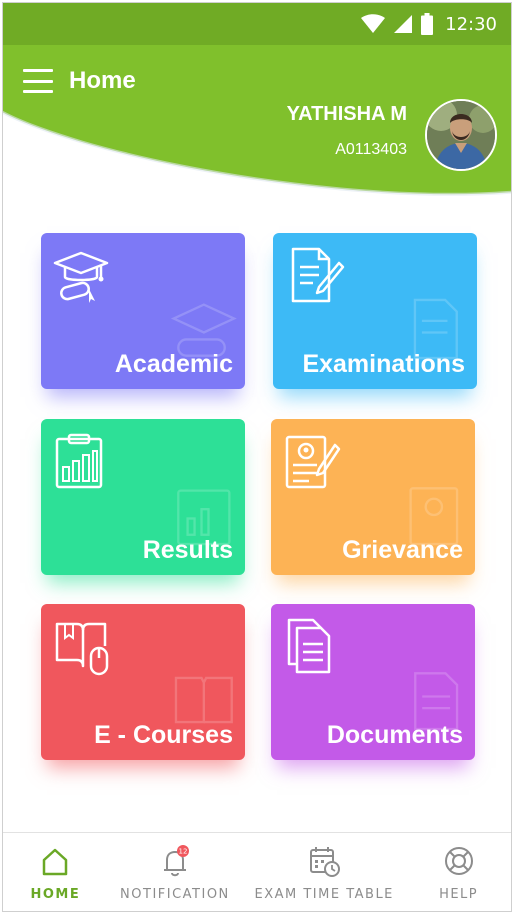 Image resolution: width=514 pixels, height=914 pixels. What do you see at coordinates (402, 550) in the screenshot?
I see `tile-label-grievance: Grievance` at bounding box center [402, 550].